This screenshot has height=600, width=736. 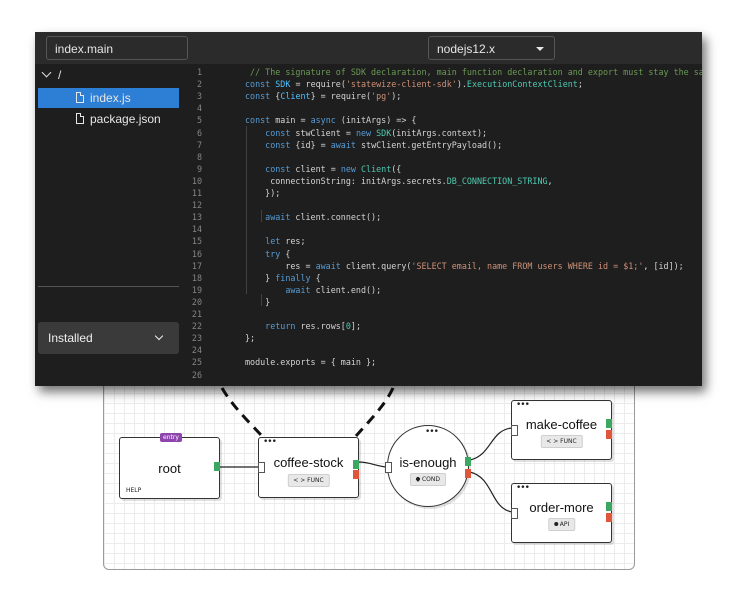 What do you see at coordinates (441, 96) in the screenshot?
I see `code-line: 3 const {Client} = require('pg');` at bounding box center [441, 96].